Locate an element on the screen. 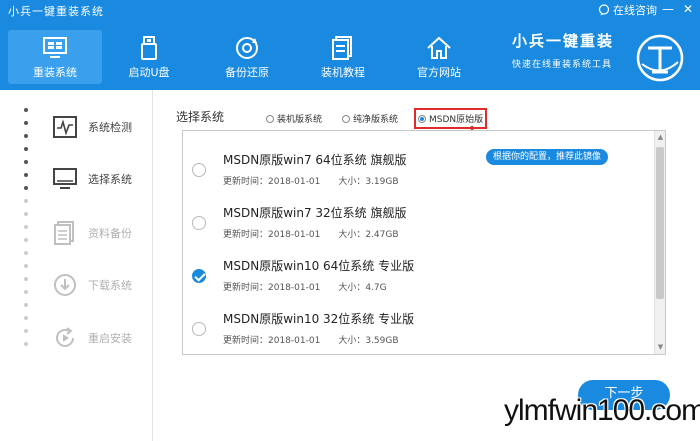 The height and width of the screenshot is (441, 700). system-name: MSDN原版win7 32位系统 旗舰版 is located at coordinates (315, 213).